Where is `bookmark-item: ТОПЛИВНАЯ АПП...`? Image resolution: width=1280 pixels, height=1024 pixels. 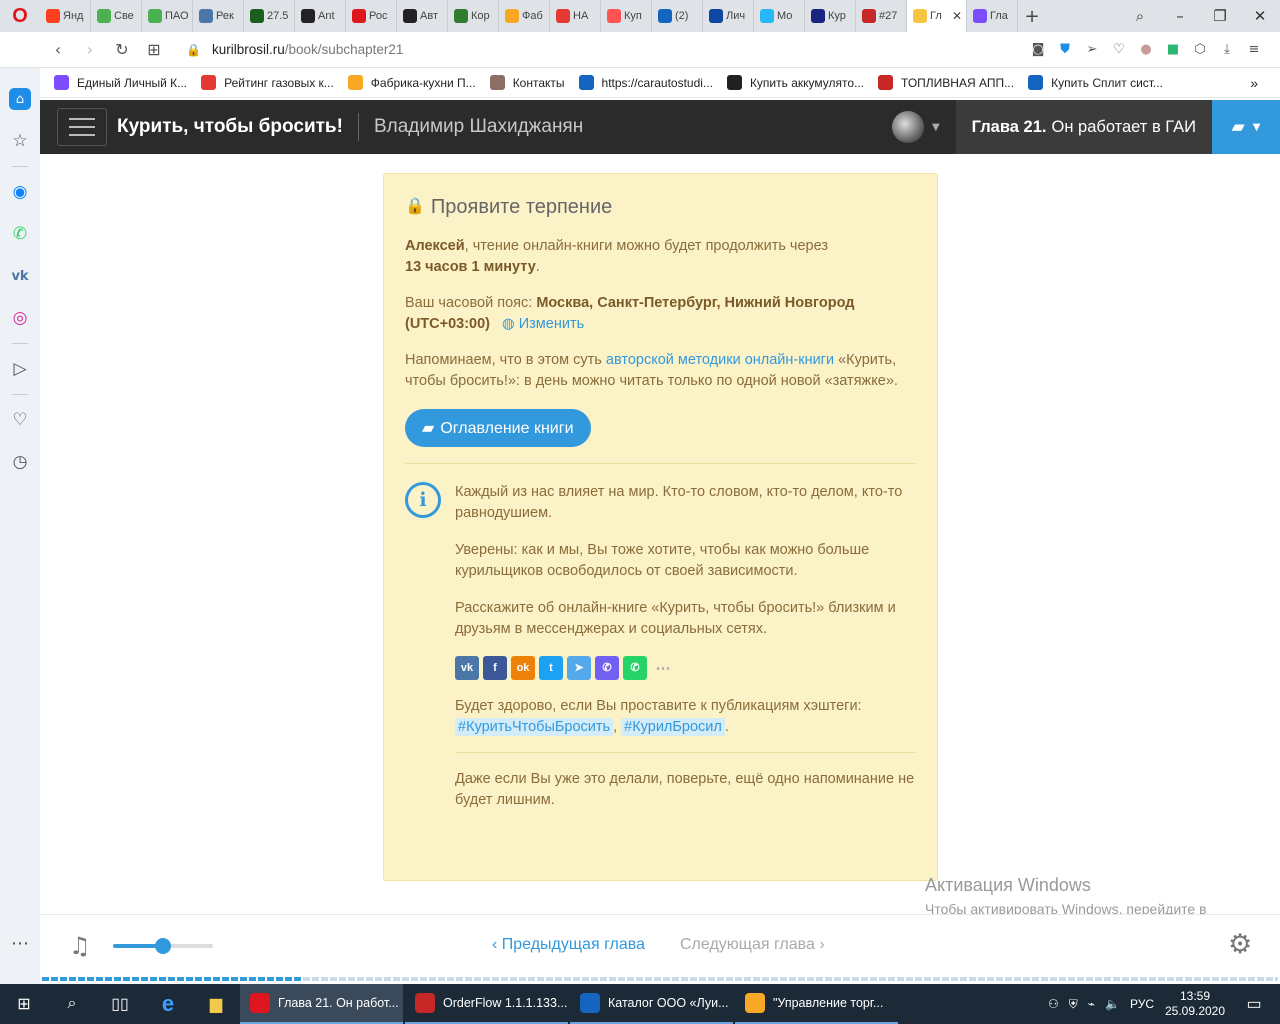 bookmark-item: ТОПЛИВНАЯ АПП... is located at coordinates (946, 82).